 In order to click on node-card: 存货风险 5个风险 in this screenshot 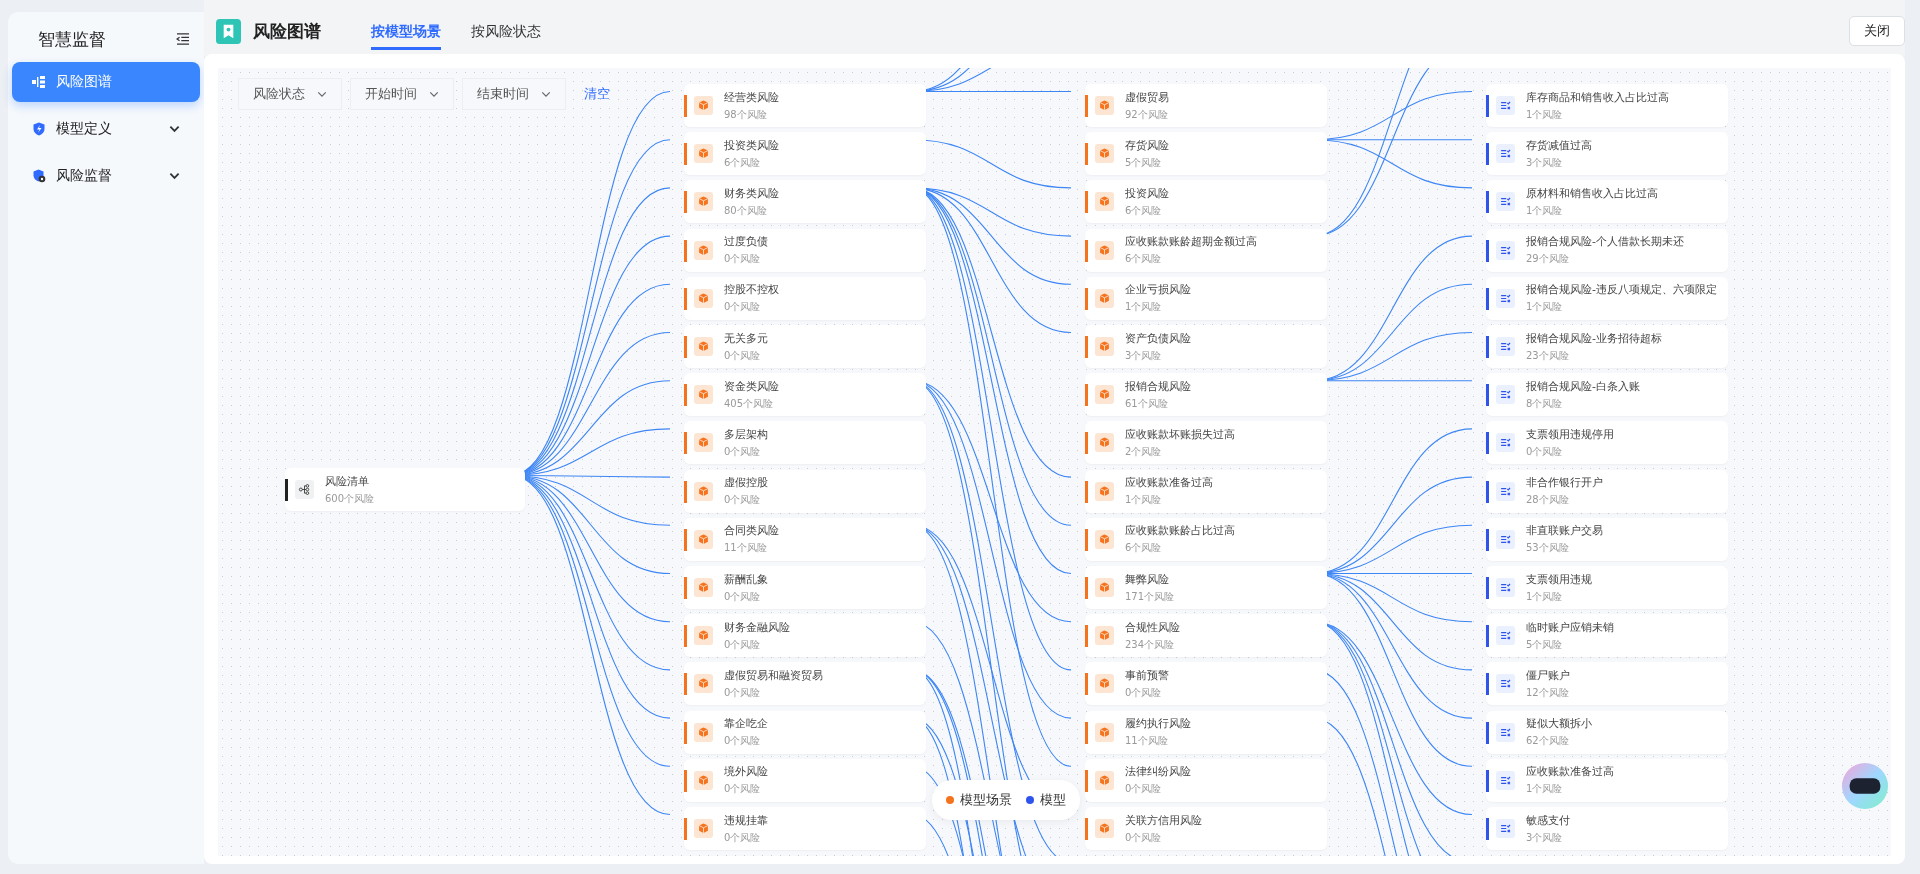, I will do `click(1206, 154)`.